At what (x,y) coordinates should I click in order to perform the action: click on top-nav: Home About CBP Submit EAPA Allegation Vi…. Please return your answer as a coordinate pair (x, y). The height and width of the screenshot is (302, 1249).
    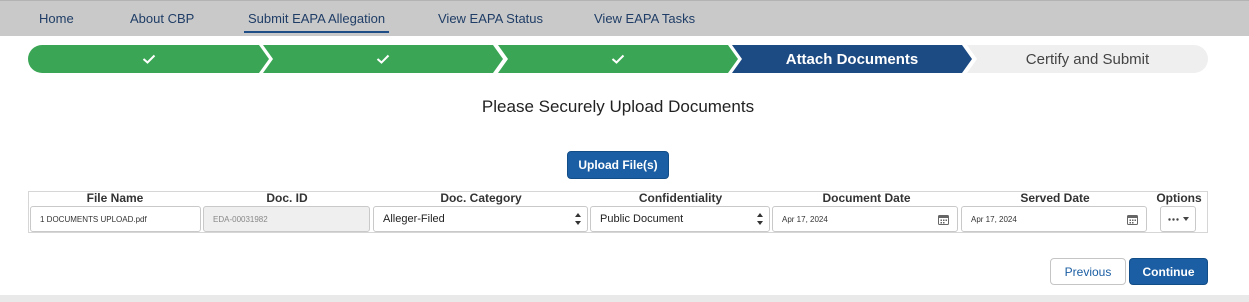
    Looking at the image, I should click on (624, 18).